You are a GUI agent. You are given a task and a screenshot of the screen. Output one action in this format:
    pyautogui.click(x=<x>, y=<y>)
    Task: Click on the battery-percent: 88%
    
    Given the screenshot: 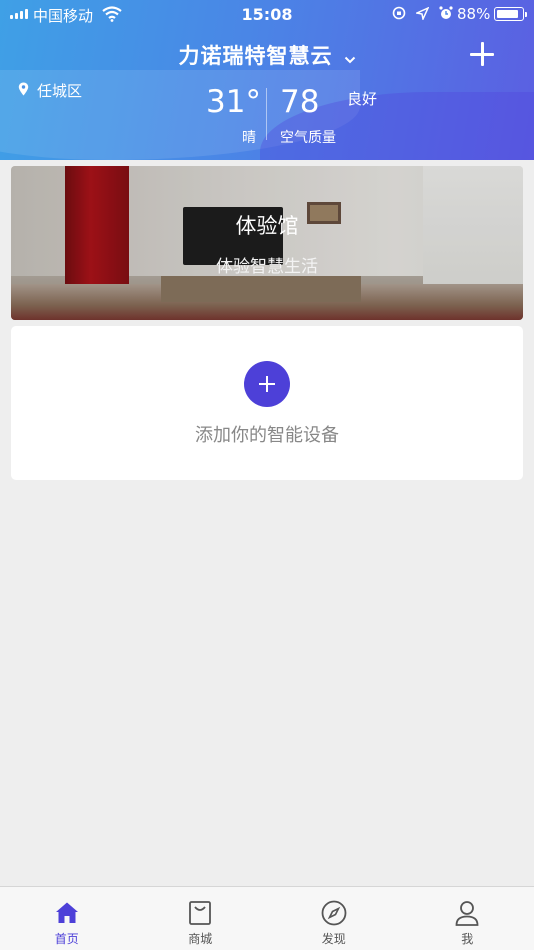 What is the action you would take?
    pyautogui.click(x=474, y=14)
    